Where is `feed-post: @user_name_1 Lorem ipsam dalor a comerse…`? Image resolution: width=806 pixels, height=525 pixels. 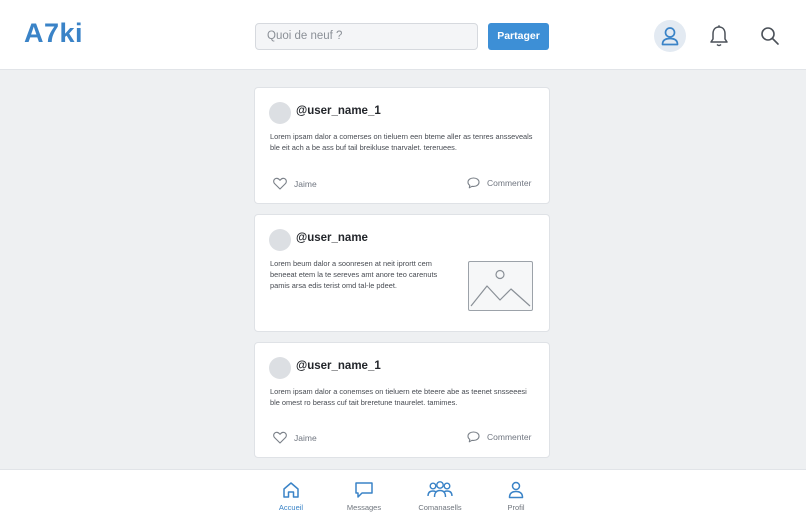 feed-post: @user_name_1 Lorem ipsam dalor a comerse… is located at coordinates (402, 145).